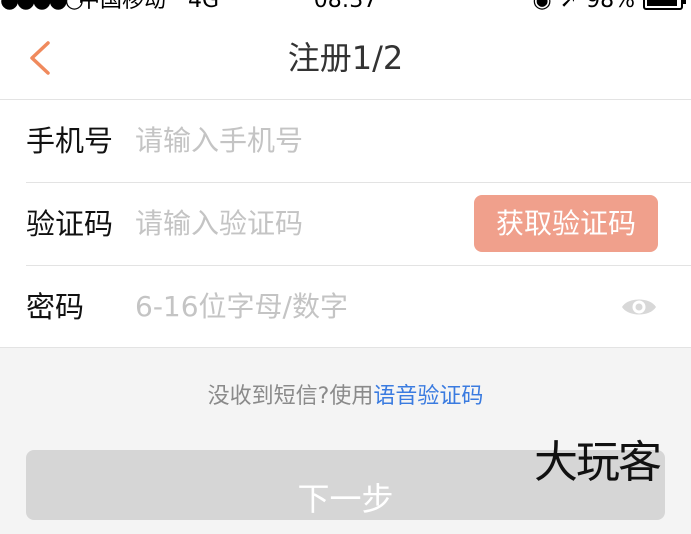  Describe the element at coordinates (569, 6) in the screenshot. I see `location-icon: ➚` at that location.